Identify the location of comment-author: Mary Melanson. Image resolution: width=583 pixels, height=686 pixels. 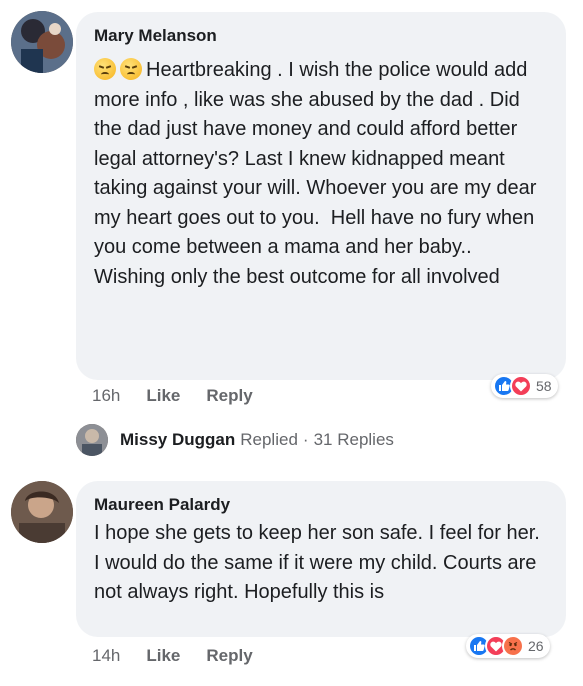
(322, 36).